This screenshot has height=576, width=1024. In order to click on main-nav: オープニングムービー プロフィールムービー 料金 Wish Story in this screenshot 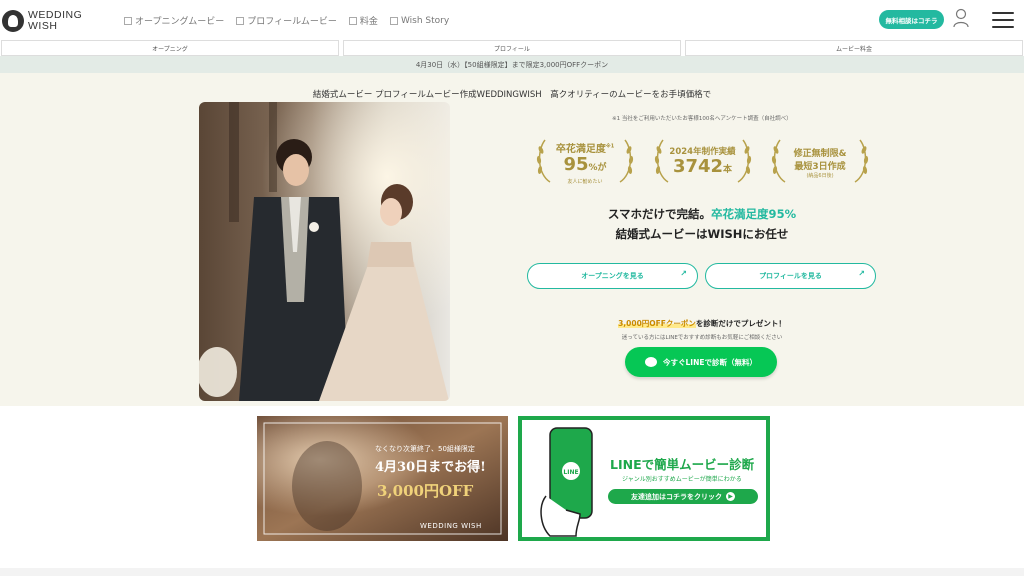, I will do `click(286, 20)`.